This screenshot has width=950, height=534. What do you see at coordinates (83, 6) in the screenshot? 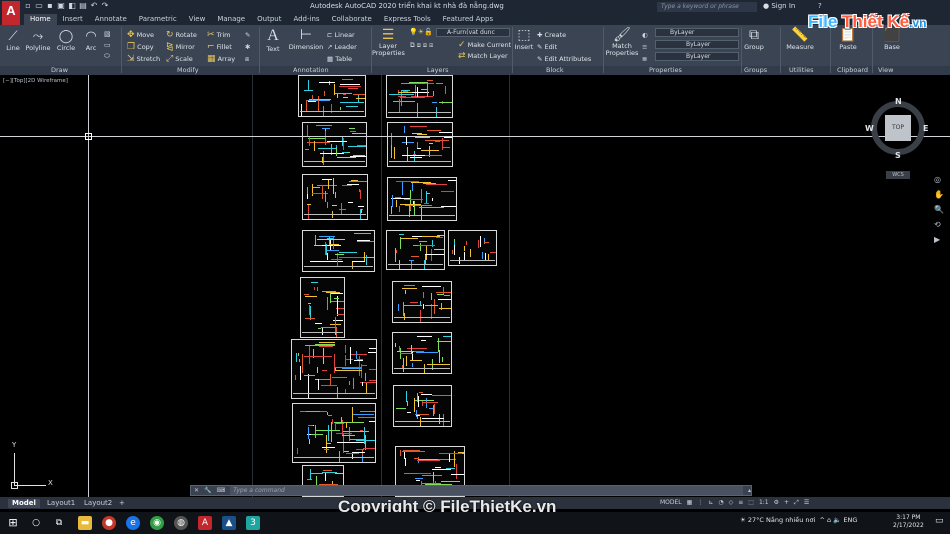
I see `print-icon: ▤` at bounding box center [83, 6].